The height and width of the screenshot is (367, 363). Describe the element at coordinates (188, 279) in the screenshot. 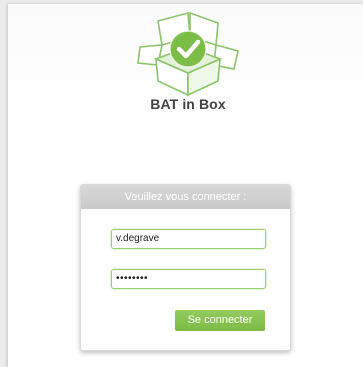

I see `password-field` at that location.